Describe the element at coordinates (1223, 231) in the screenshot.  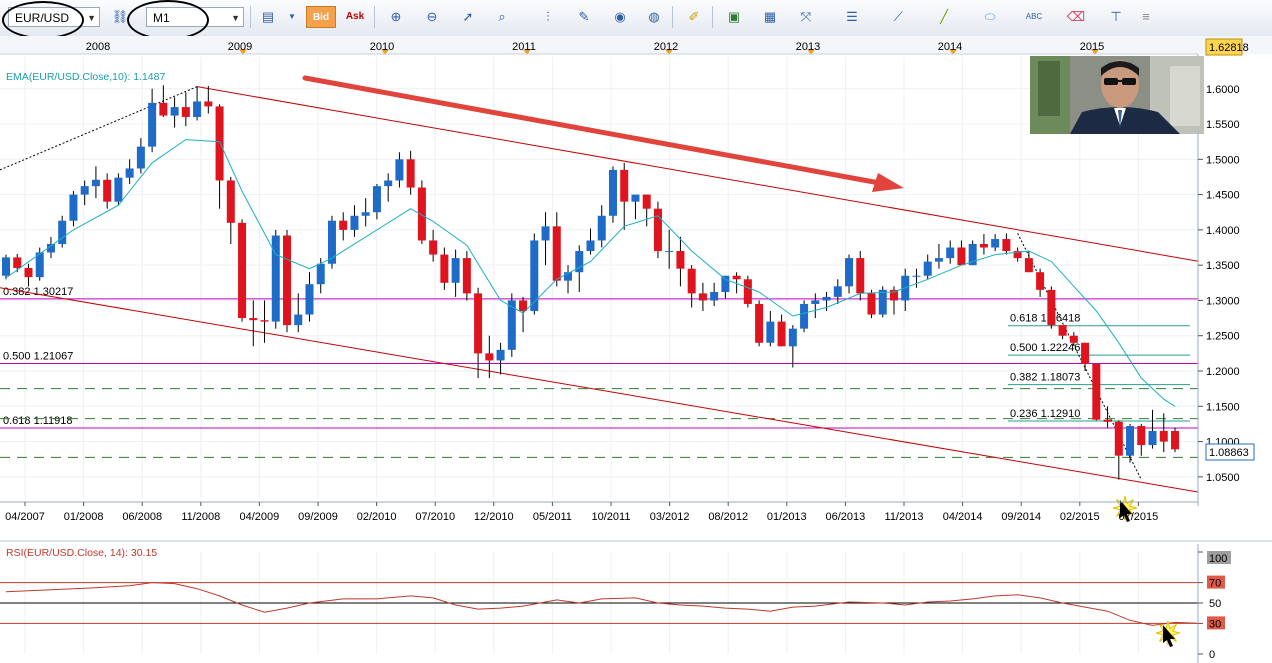
I see `price-tick-label: 1.4000` at that location.